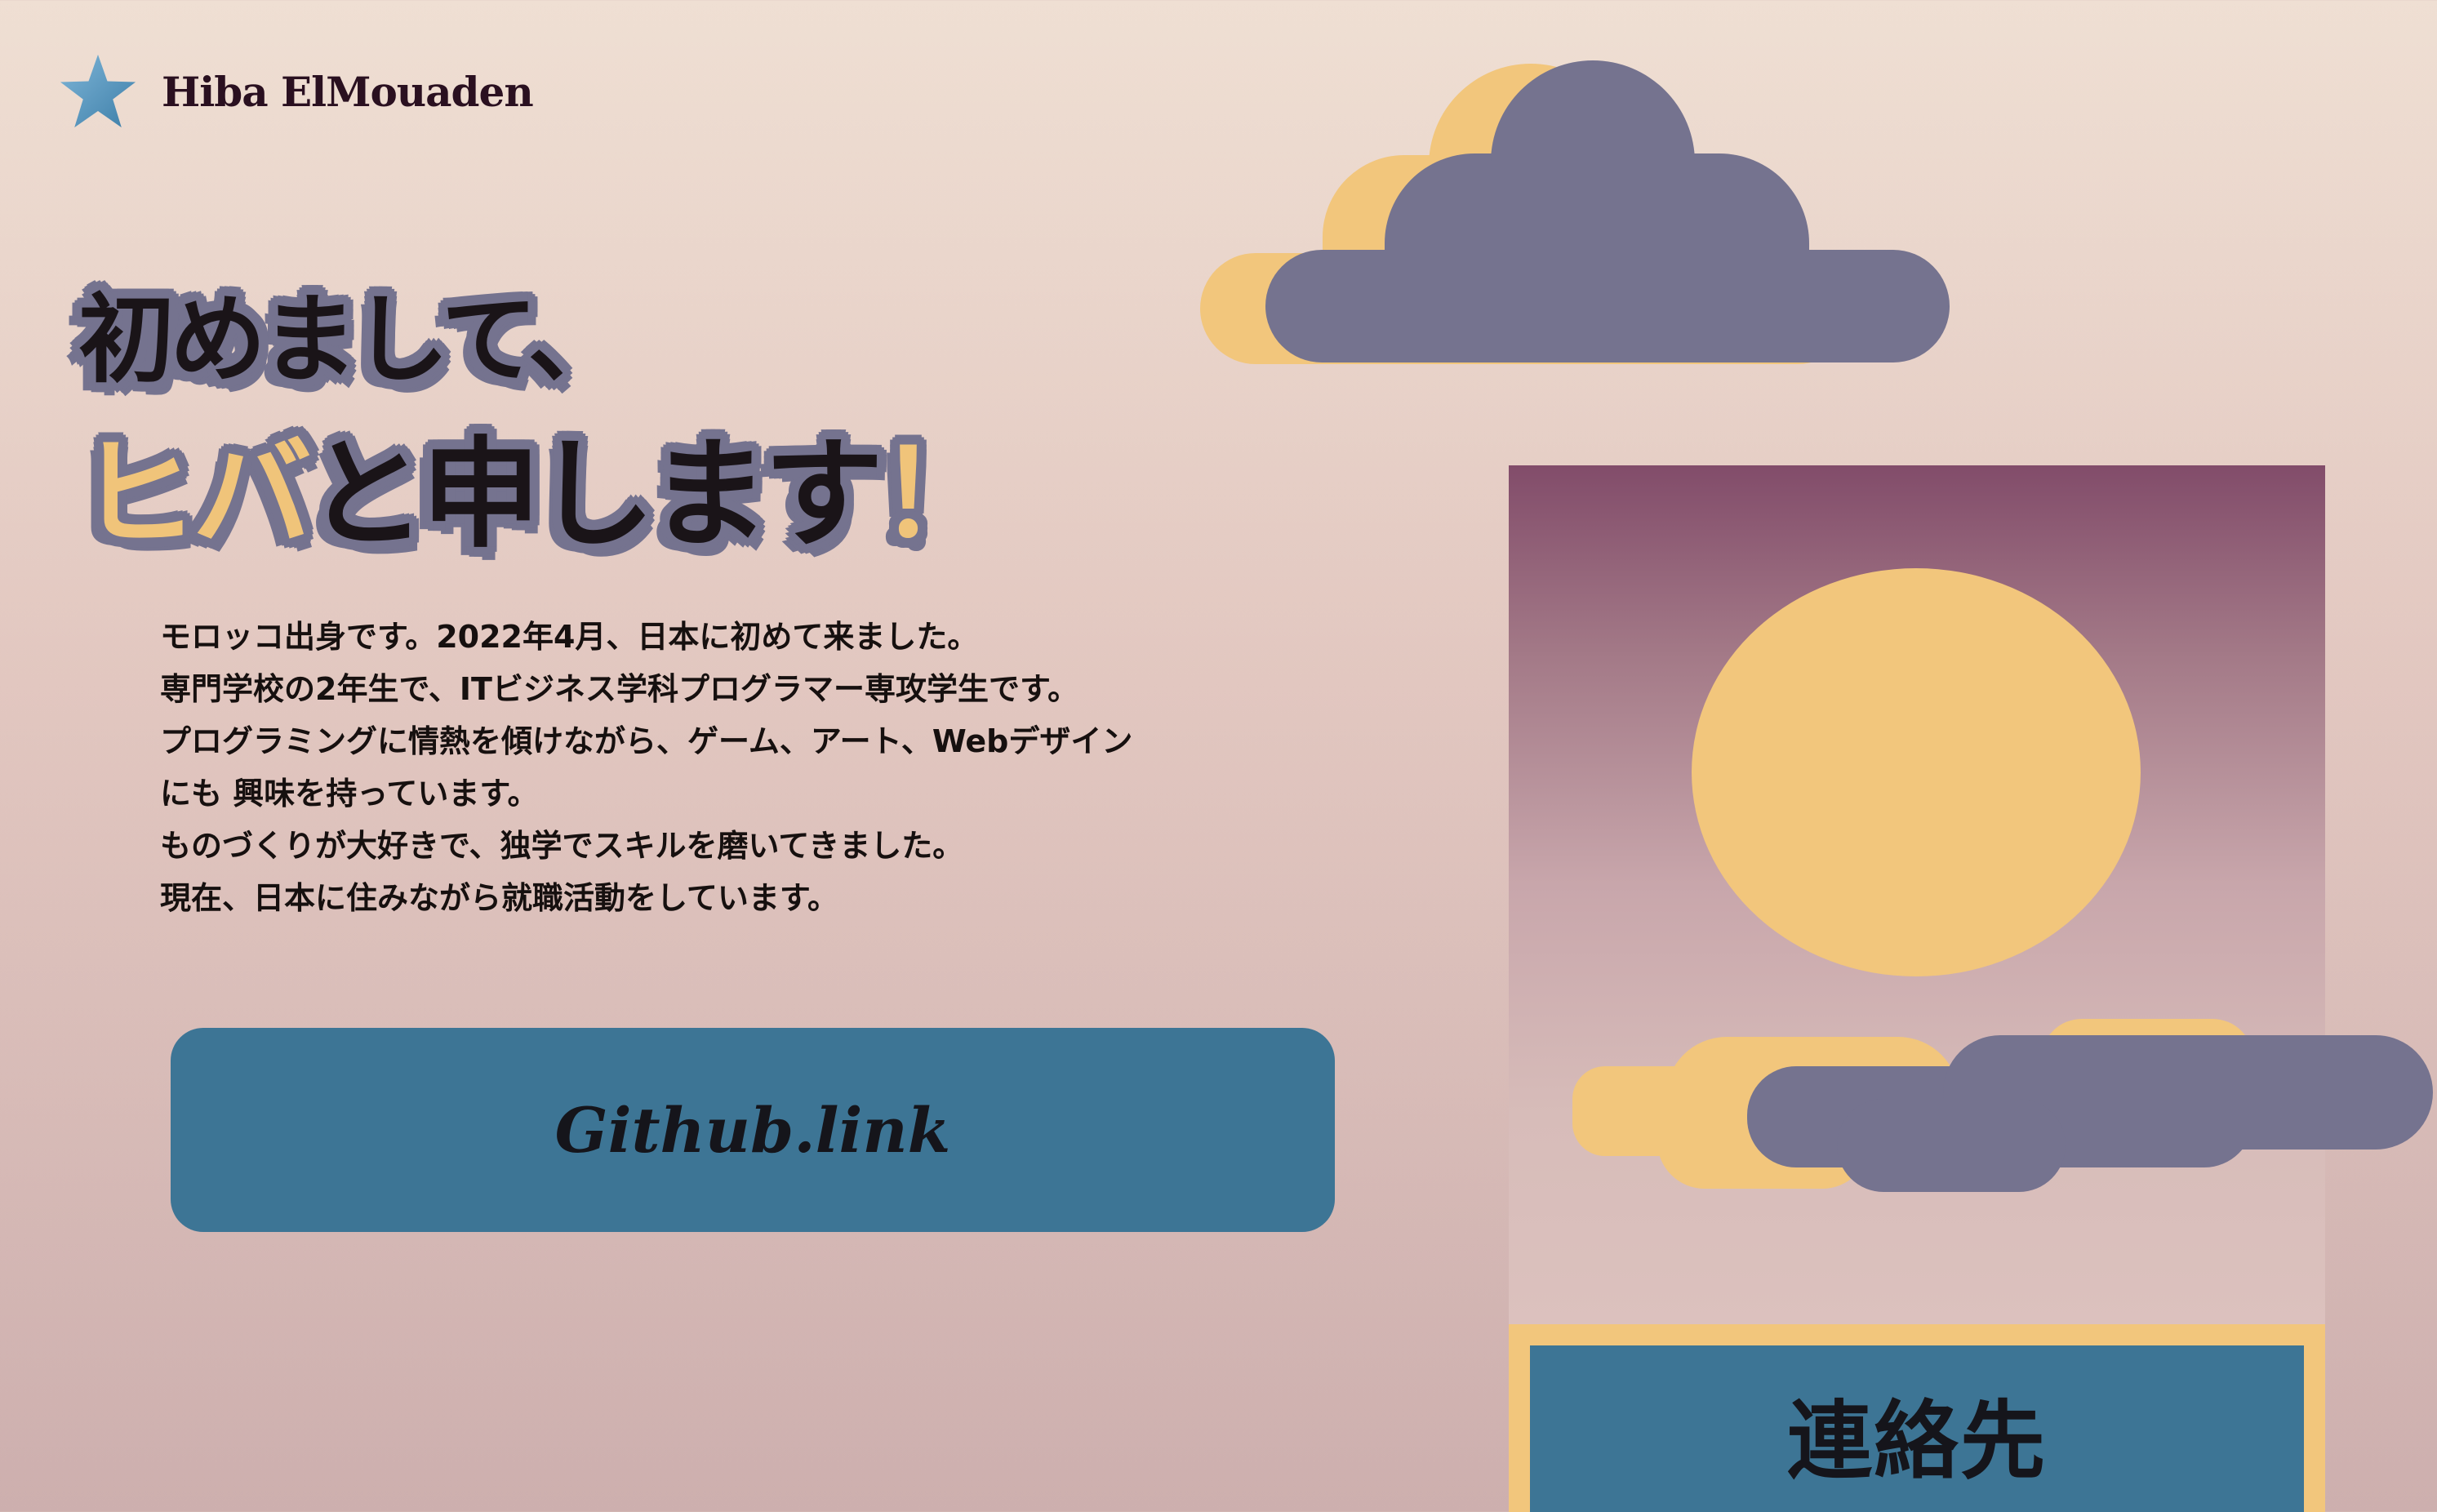 The image size is (2437, 1512). I want to click on intro-line: にも 興味を持っています。, so click(349, 794).